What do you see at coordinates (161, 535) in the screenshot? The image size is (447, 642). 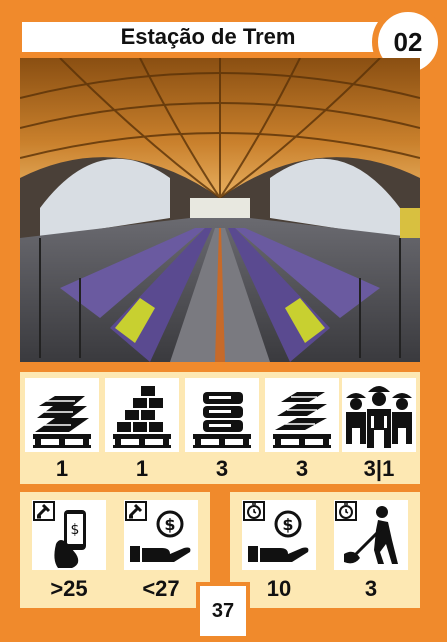 I see `auction-hand-coin-icon: $` at bounding box center [161, 535].